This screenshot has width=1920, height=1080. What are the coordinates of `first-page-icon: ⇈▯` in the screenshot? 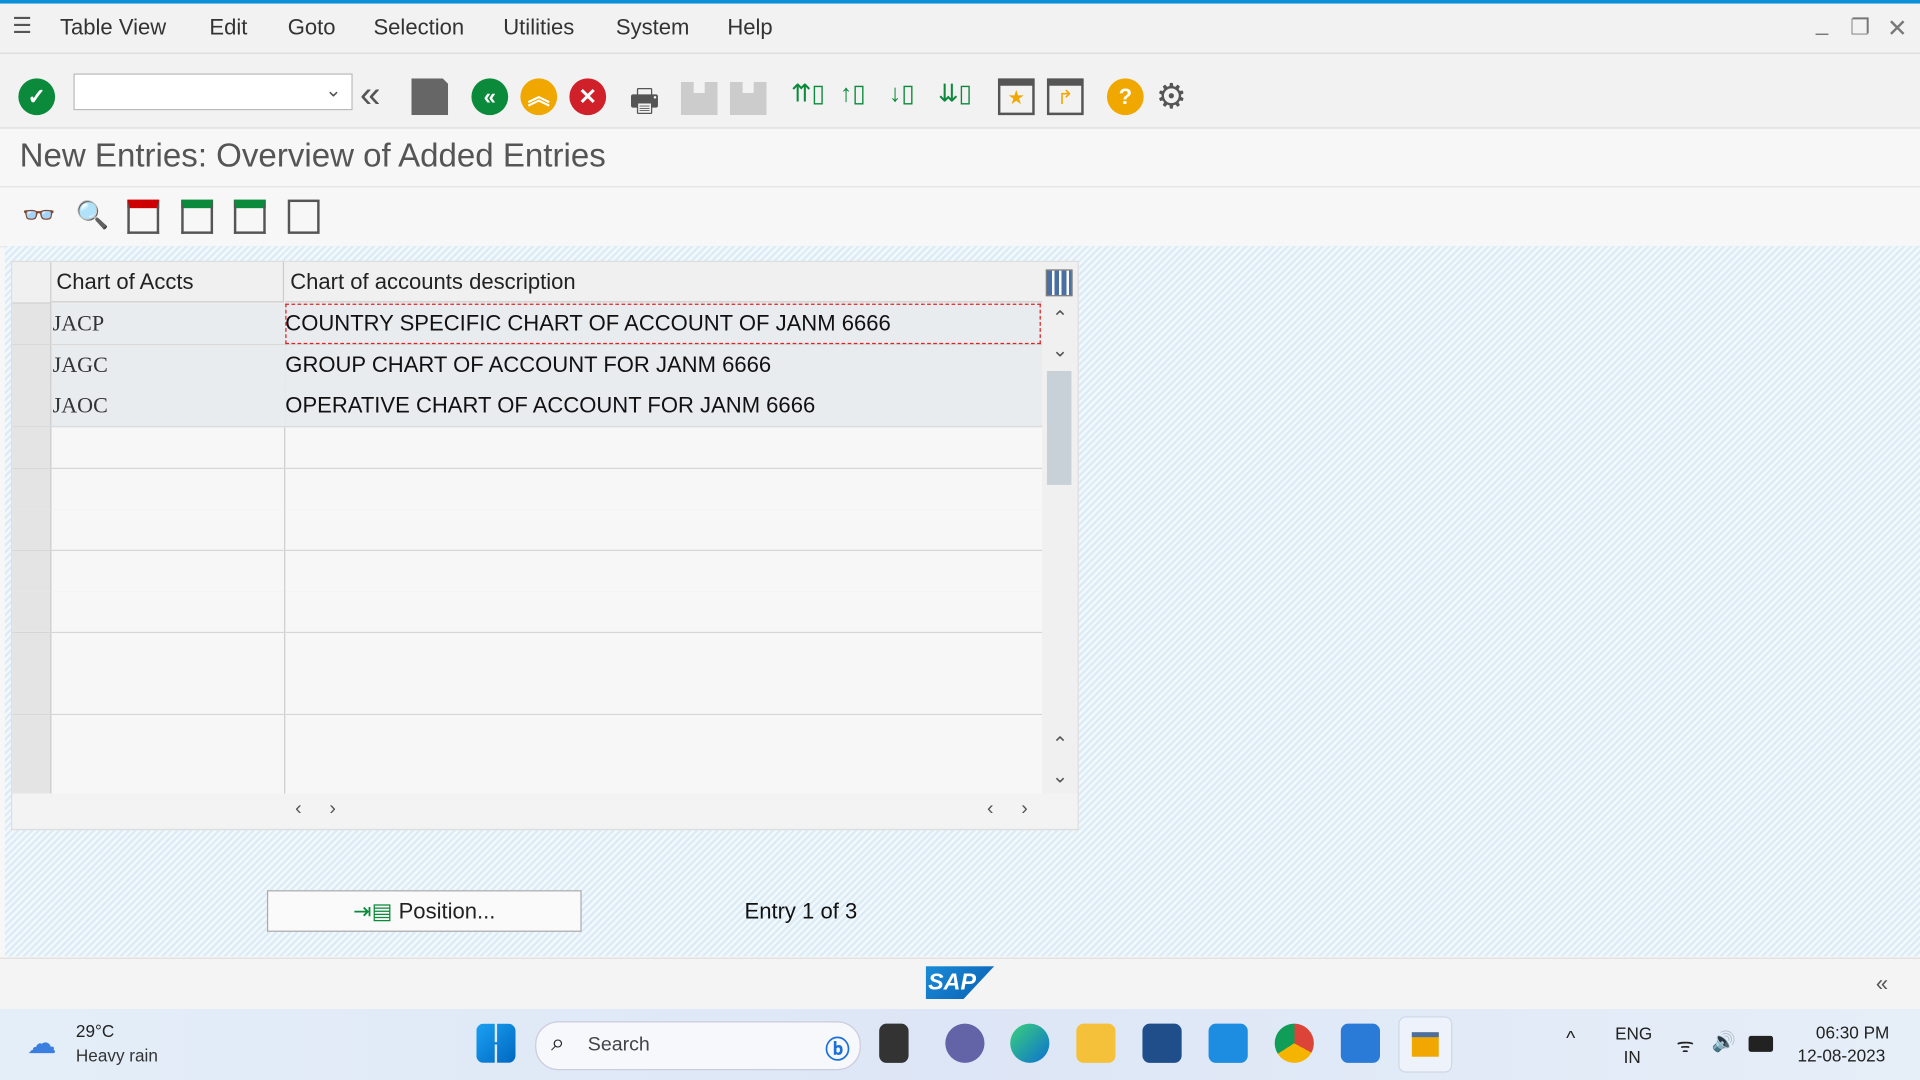 It's located at (809, 96).